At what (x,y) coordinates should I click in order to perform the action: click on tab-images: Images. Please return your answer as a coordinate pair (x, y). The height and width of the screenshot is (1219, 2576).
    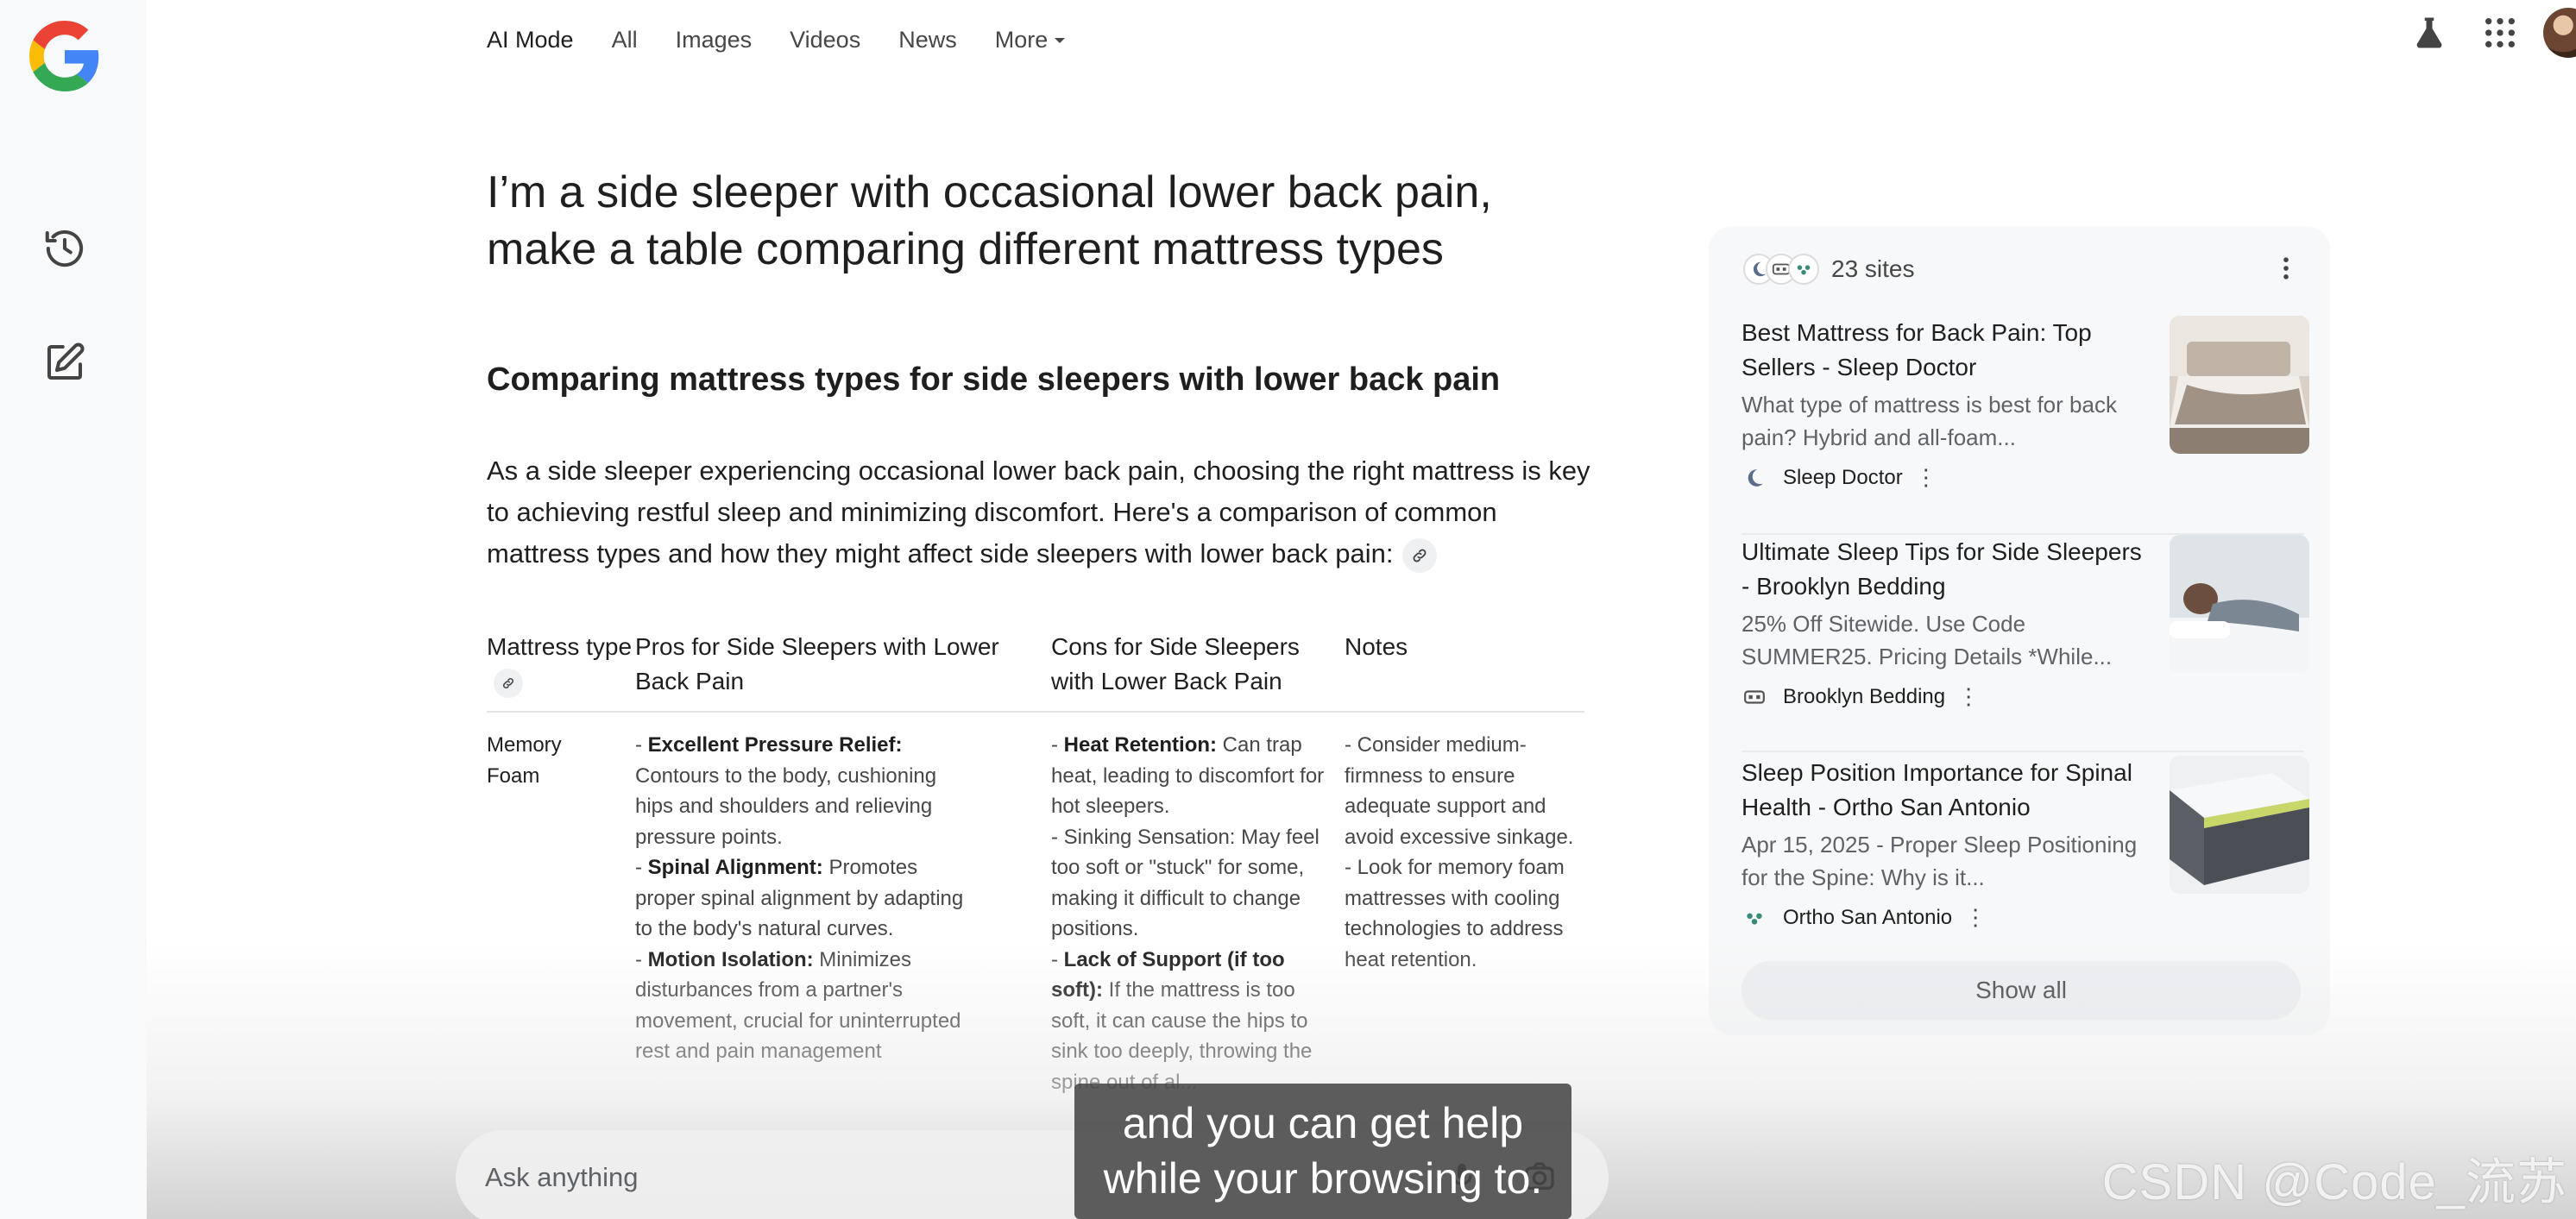
    Looking at the image, I should click on (714, 40).